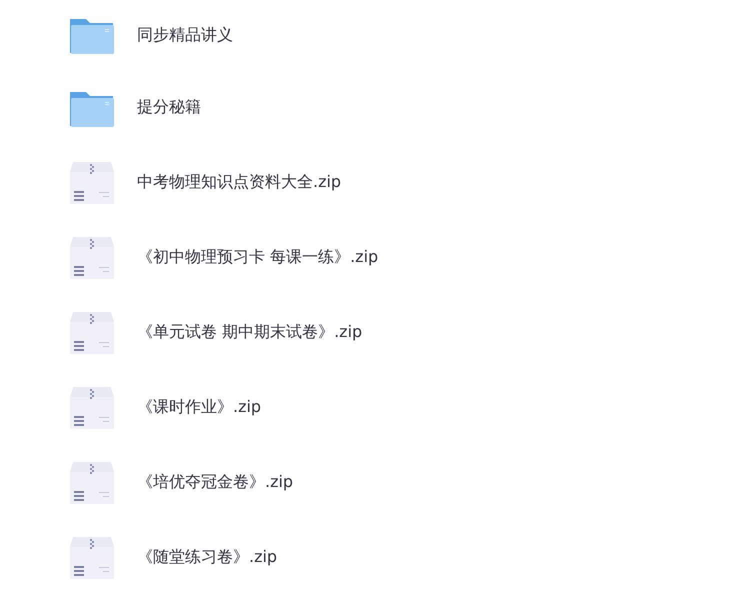  Describe the element at coordinates (215, 482) in the screenshot. I see `file-name: 《培优夺冠金卷》.zip` at that location.